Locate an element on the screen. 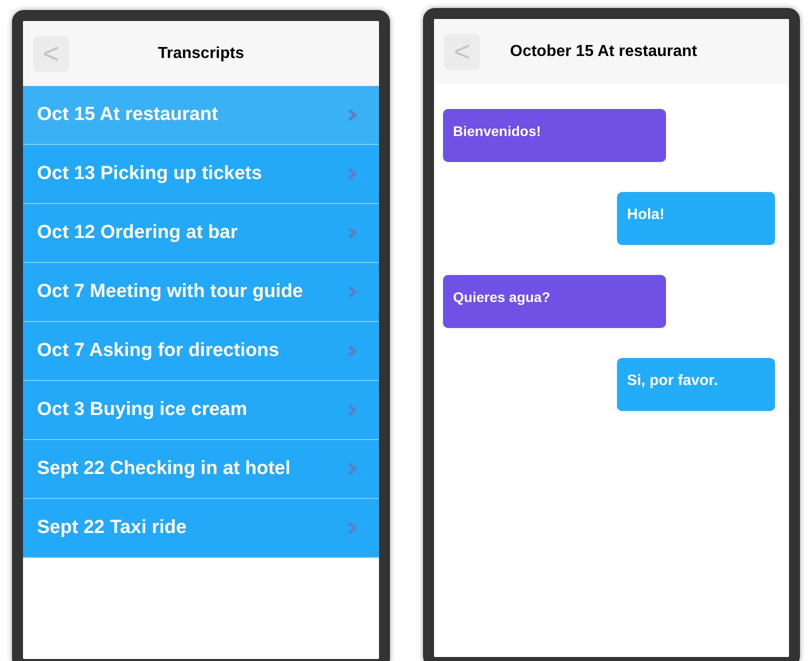 The image size is (808, 661). screen-title: October 15 At restaurant is located at coordinates (604, 52).